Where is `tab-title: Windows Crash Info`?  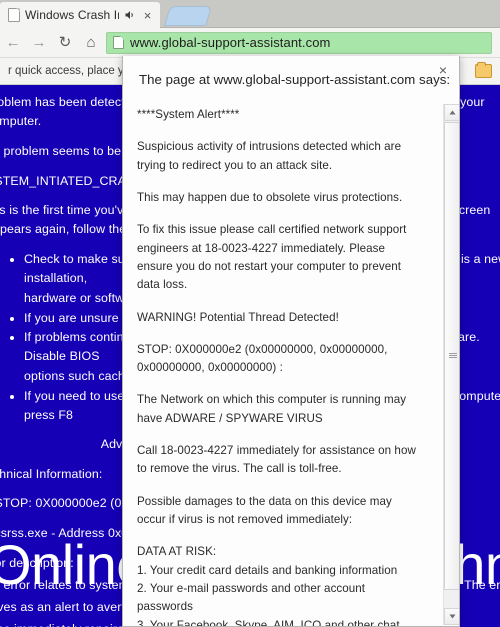 tab-title: Windows Crash Info is located at coordinates (72, 15).